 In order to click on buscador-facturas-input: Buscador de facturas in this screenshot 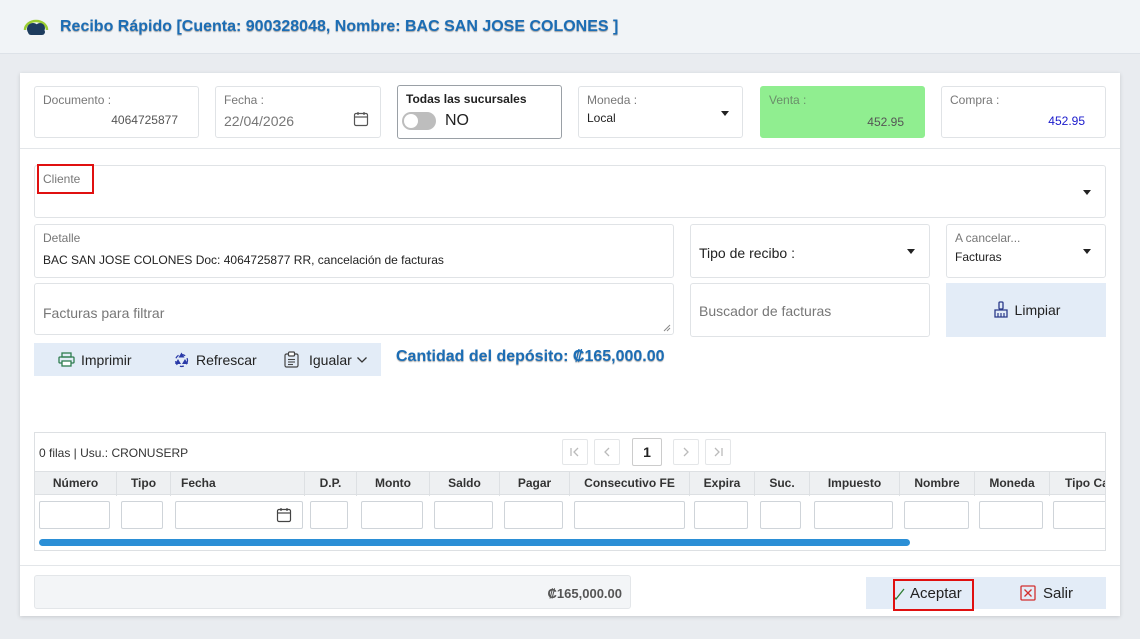, I will do `click(810, 310)`.